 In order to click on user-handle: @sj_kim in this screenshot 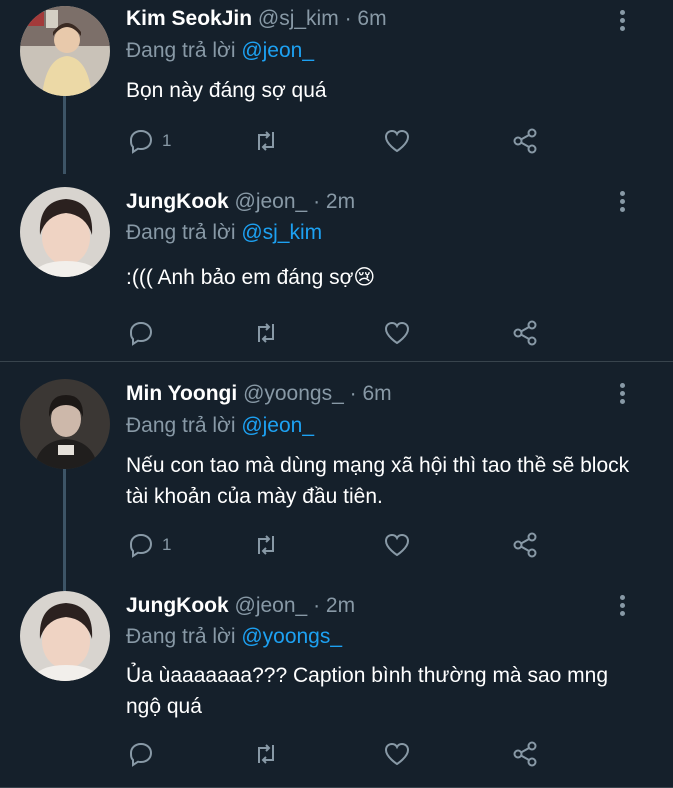, I will do `click(298, 18)`.